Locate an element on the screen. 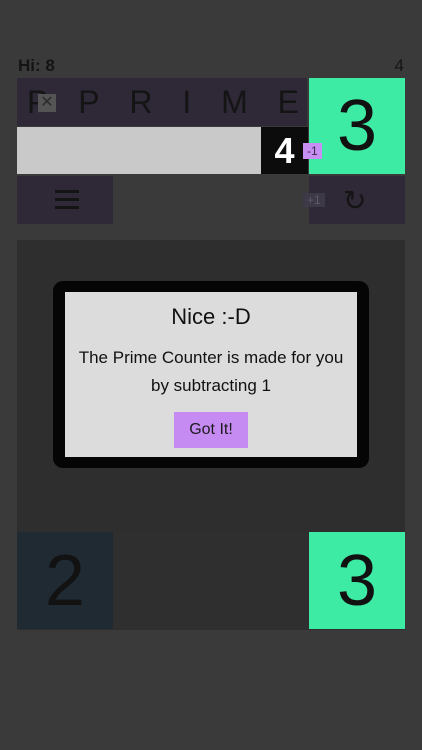 The image size is (422, 750). title-banner: P P R I M E is located at coordinates (162, 102).